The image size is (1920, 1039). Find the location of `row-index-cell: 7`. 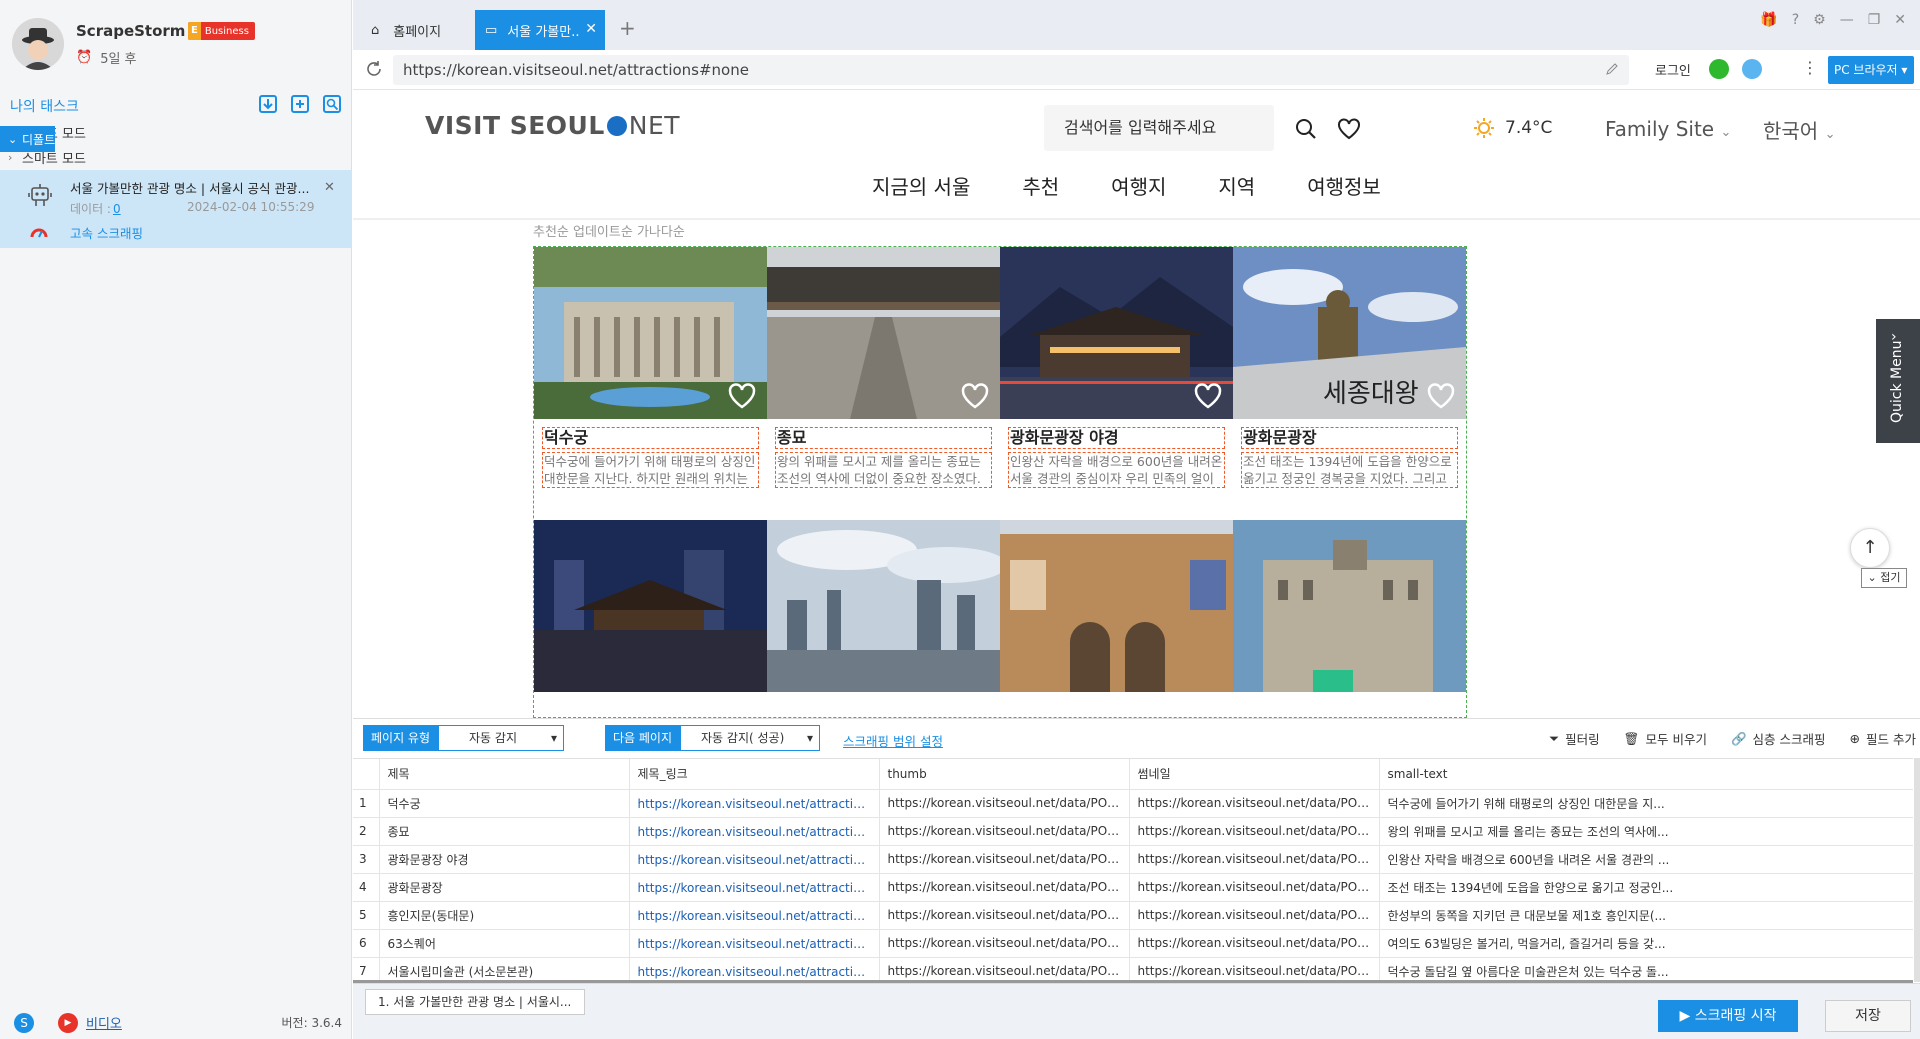

row-index-cell: 7 is located at coordinates (366, 969).